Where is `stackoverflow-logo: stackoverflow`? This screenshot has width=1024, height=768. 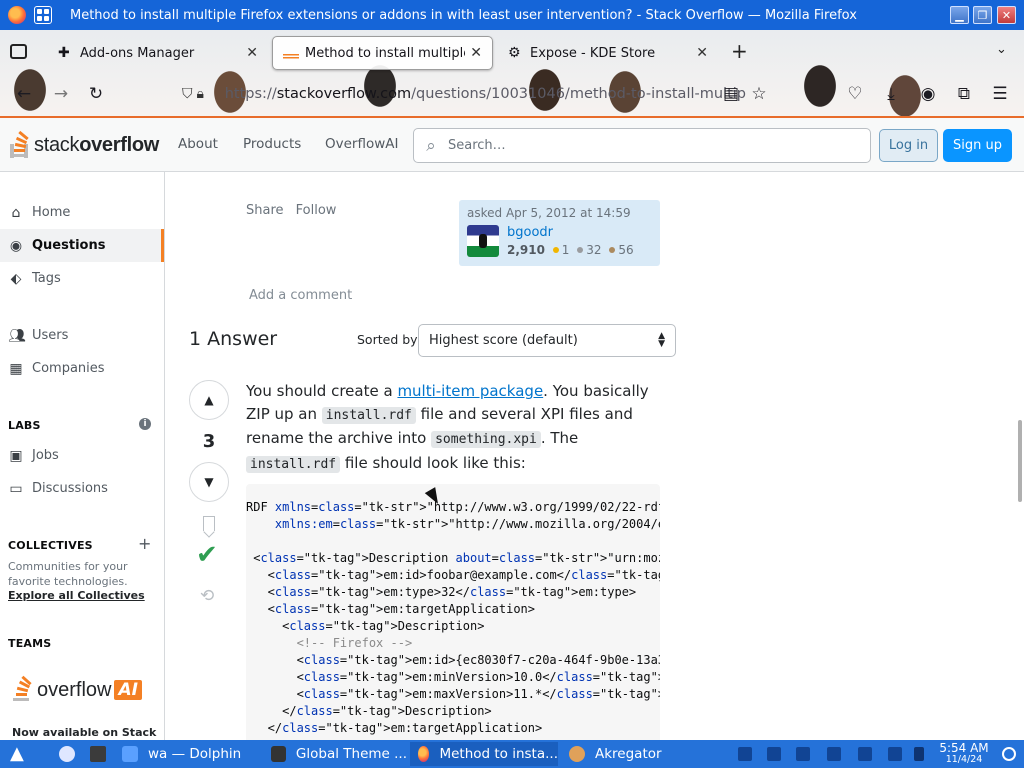 stackoverflow-logo: stackoverflow is located at coordinates (83, 145).